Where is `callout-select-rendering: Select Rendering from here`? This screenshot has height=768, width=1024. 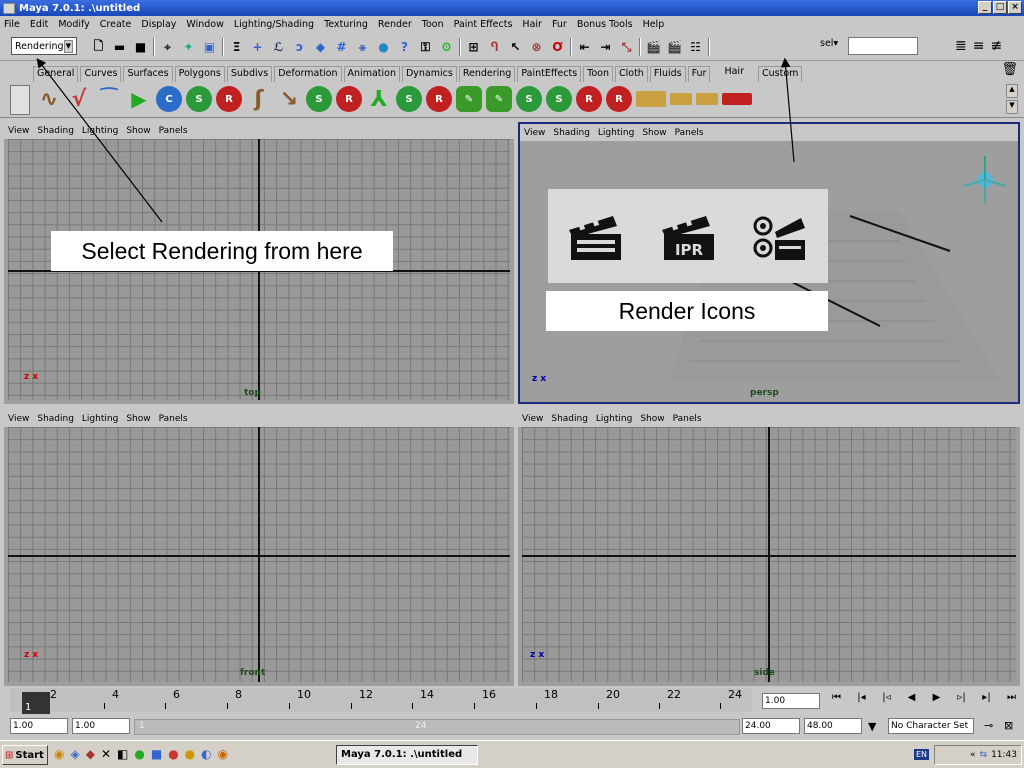 callout-select-rendering: Select Rendering from here is located at coordinates (222, 251).